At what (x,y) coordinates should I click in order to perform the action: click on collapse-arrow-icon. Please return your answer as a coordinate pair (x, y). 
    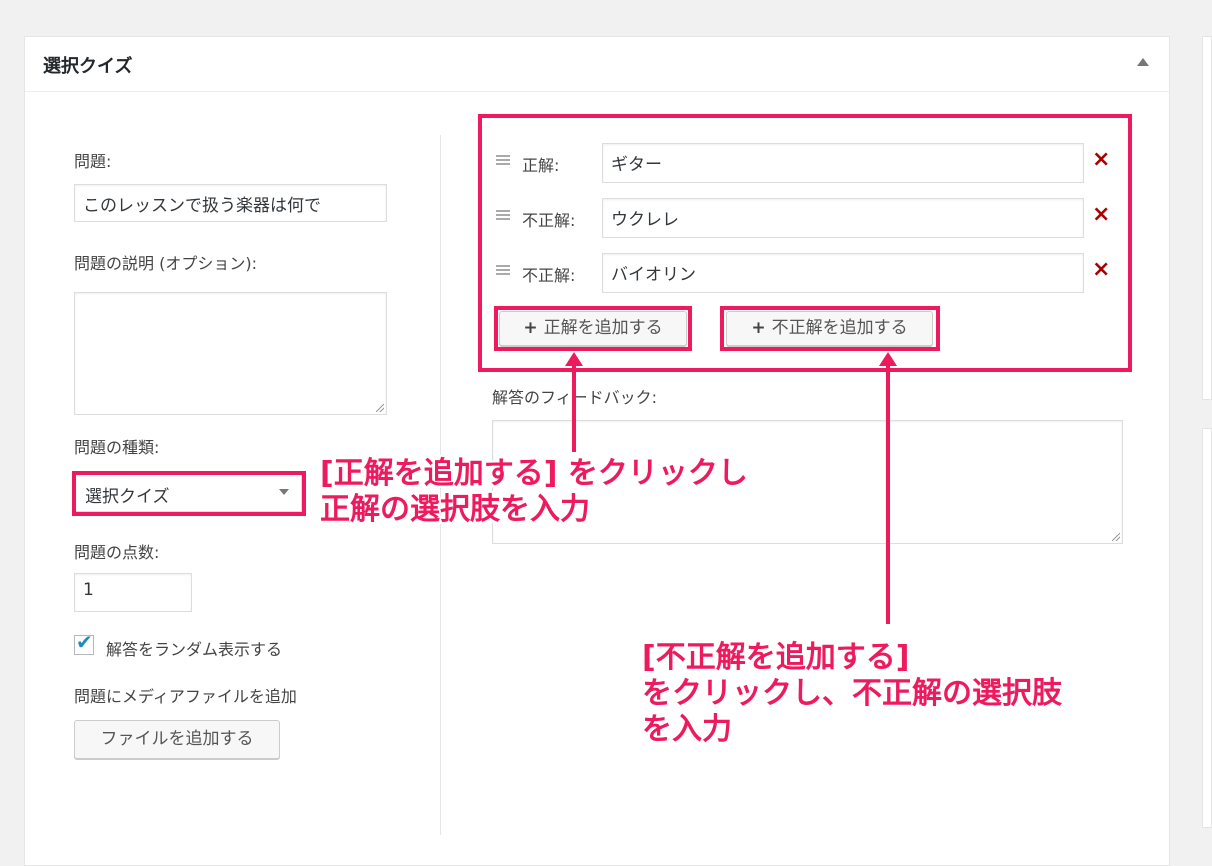
    Looking at the image, I should click on (1143, 62).